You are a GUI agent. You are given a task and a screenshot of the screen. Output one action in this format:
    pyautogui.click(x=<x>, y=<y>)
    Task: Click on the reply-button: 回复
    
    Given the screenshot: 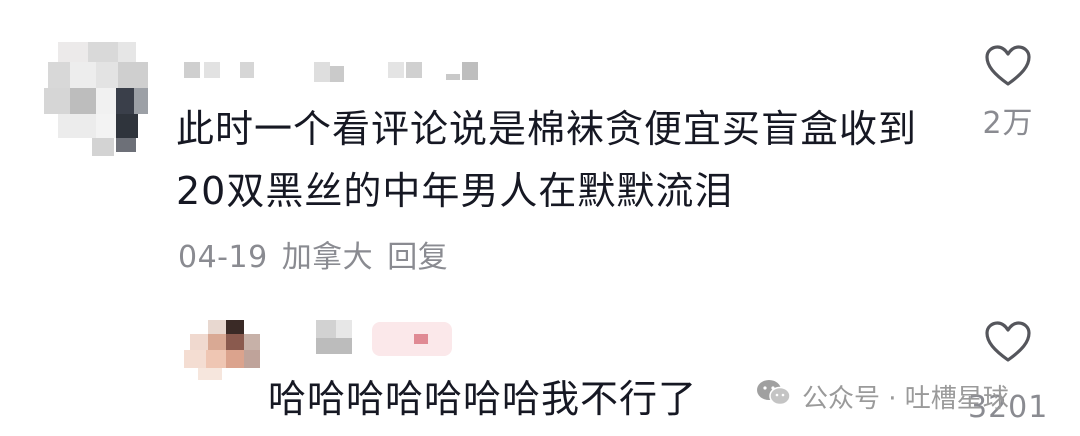 What is the action you would take?
    pyautogui.click(x=417, y=257)
    